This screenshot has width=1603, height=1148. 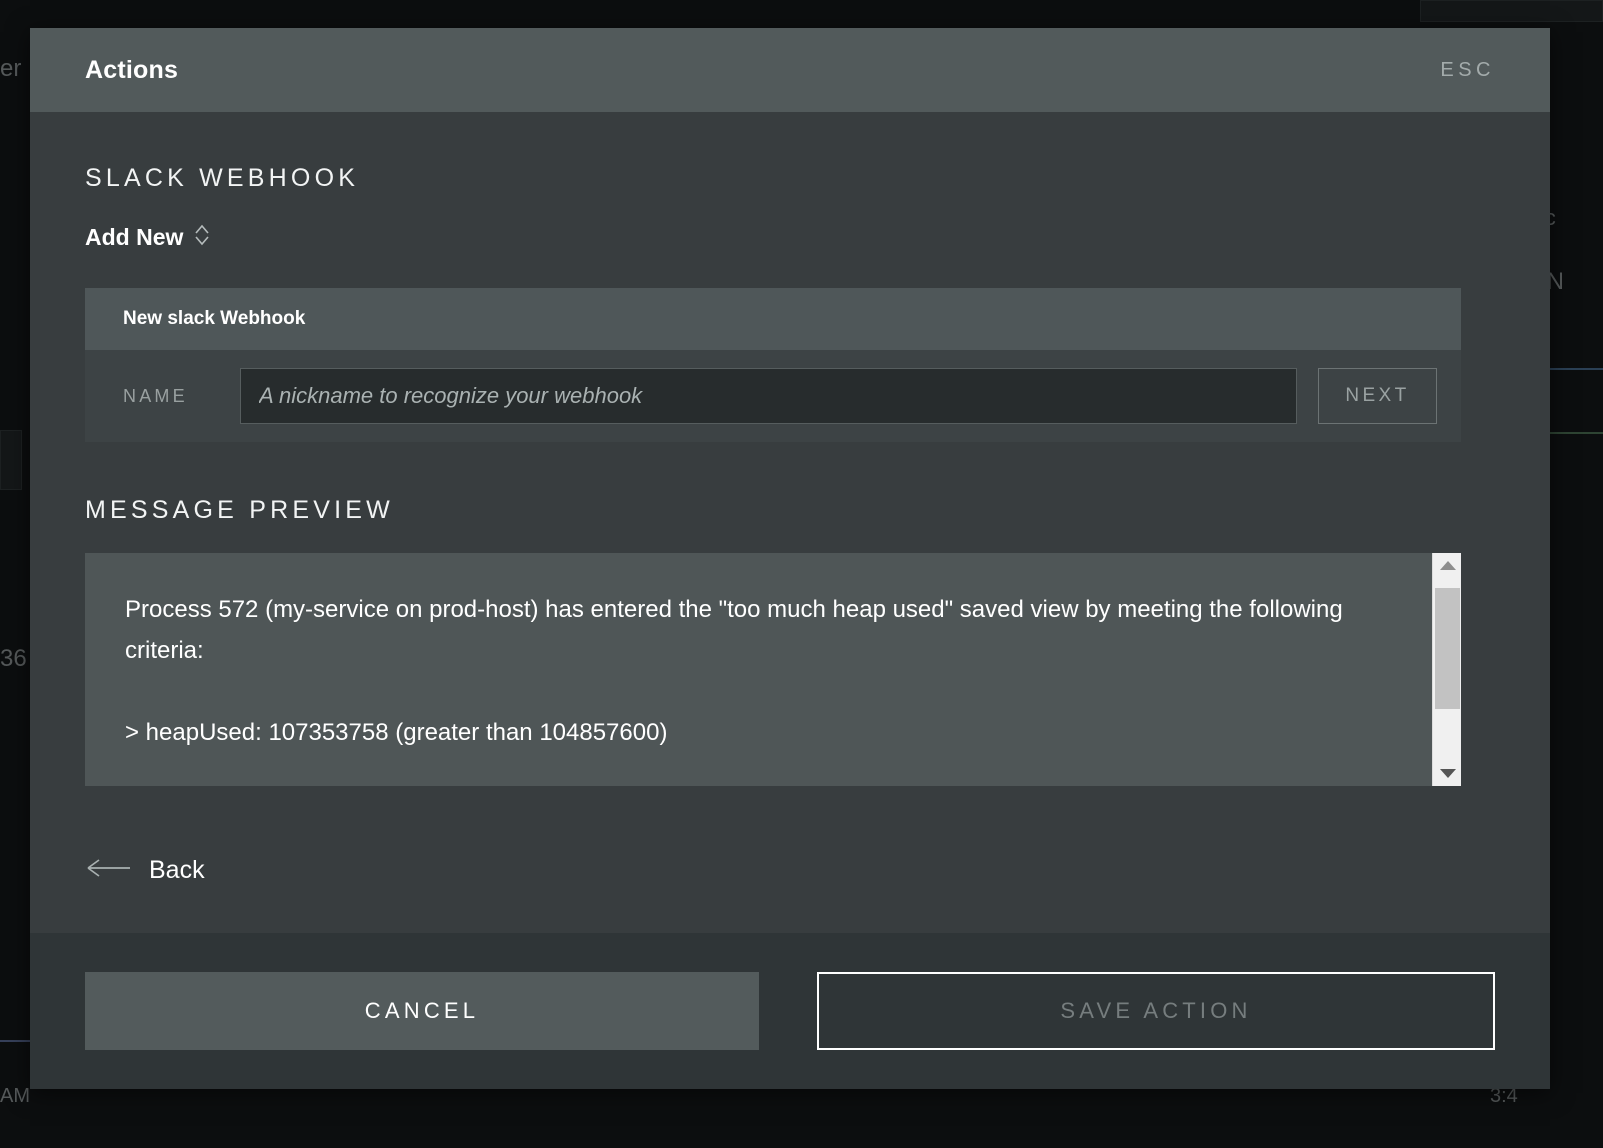 What do you see at coordinates (177, 870) in the screenshot?
I see `back-label: Back` at bounding box center [177, 870].